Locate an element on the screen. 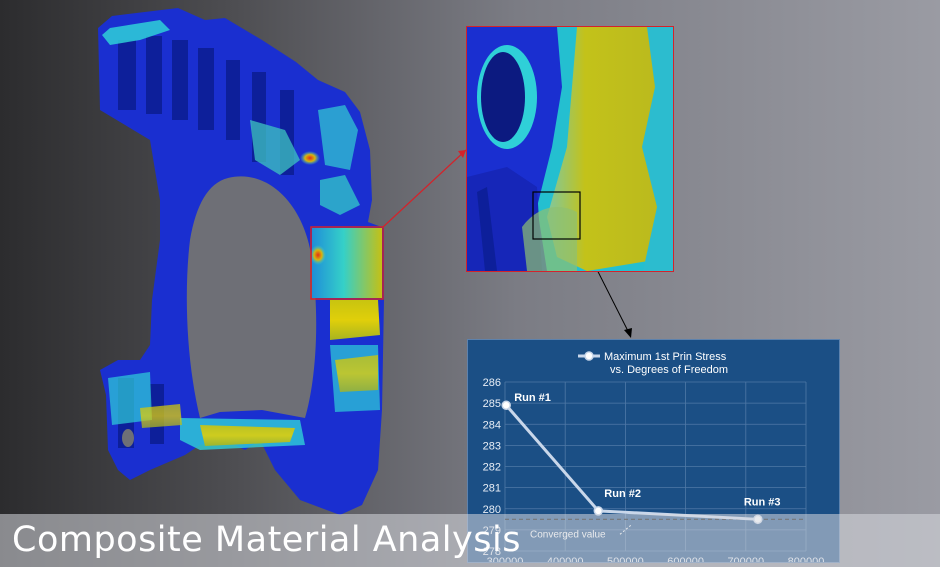 The width and height of the screenshot is (940, 567). y-tick-label: 282 is located at coordinates (492, 468).